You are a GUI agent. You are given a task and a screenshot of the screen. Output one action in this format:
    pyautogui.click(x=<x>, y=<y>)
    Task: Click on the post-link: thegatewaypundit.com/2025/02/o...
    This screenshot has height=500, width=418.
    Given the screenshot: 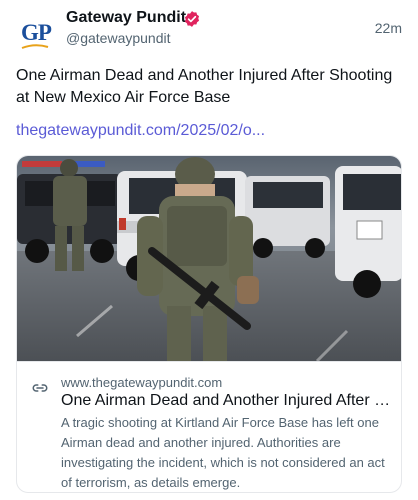 What is the action you would take?
    pyautogui.click(x=140, y=131)
    